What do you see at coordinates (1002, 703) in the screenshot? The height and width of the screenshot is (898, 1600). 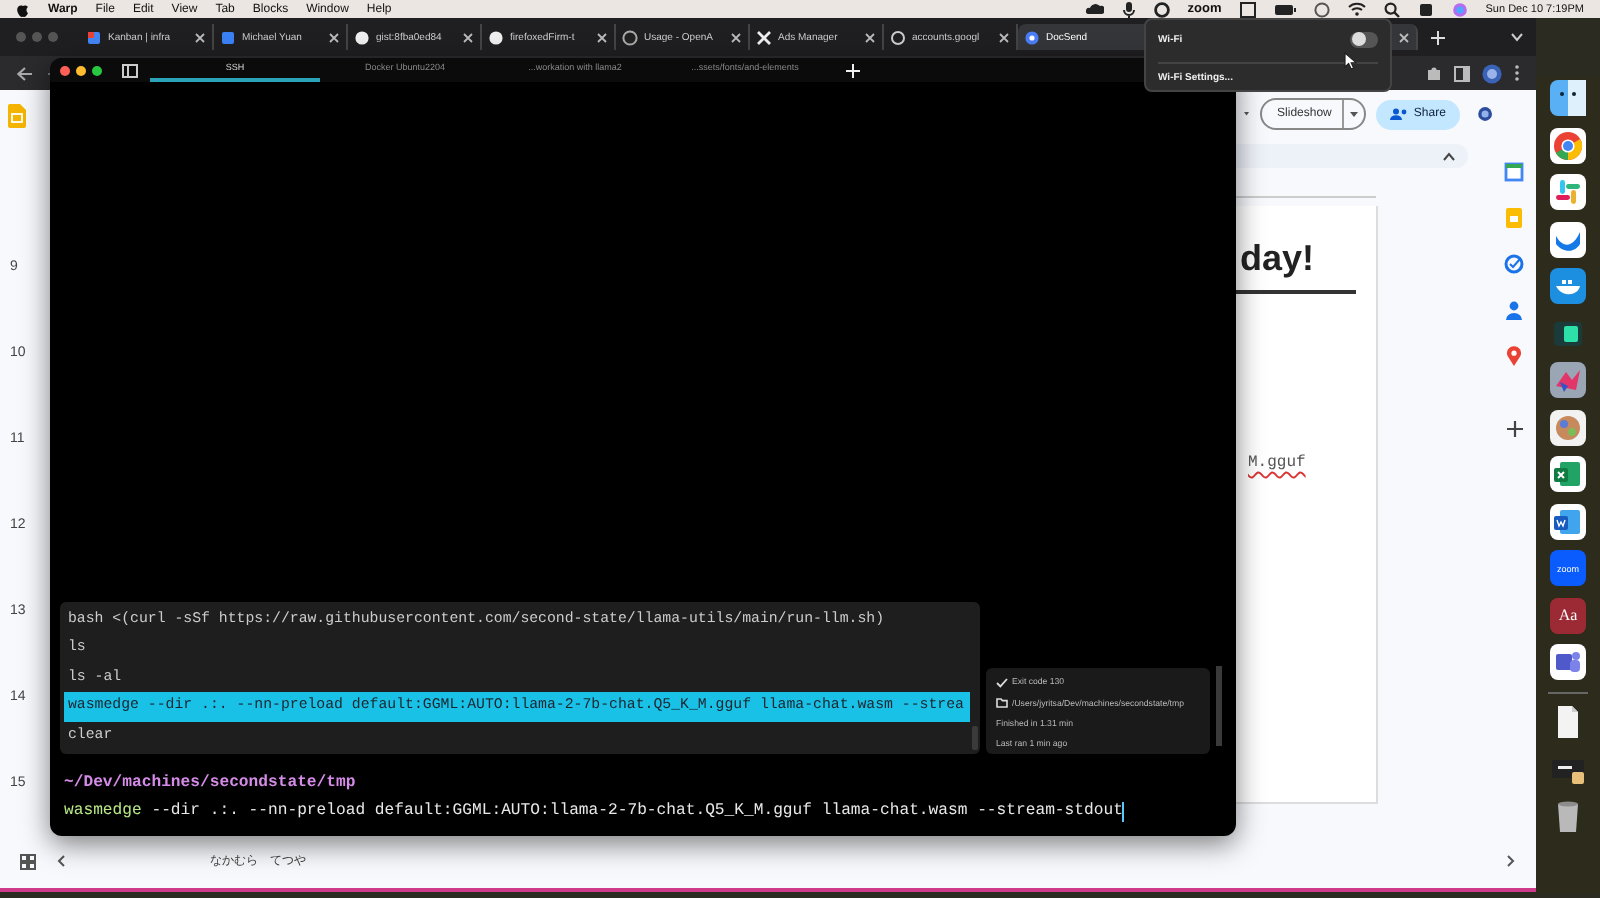 I see `folder-icon` at bounding box center [1002, 703].